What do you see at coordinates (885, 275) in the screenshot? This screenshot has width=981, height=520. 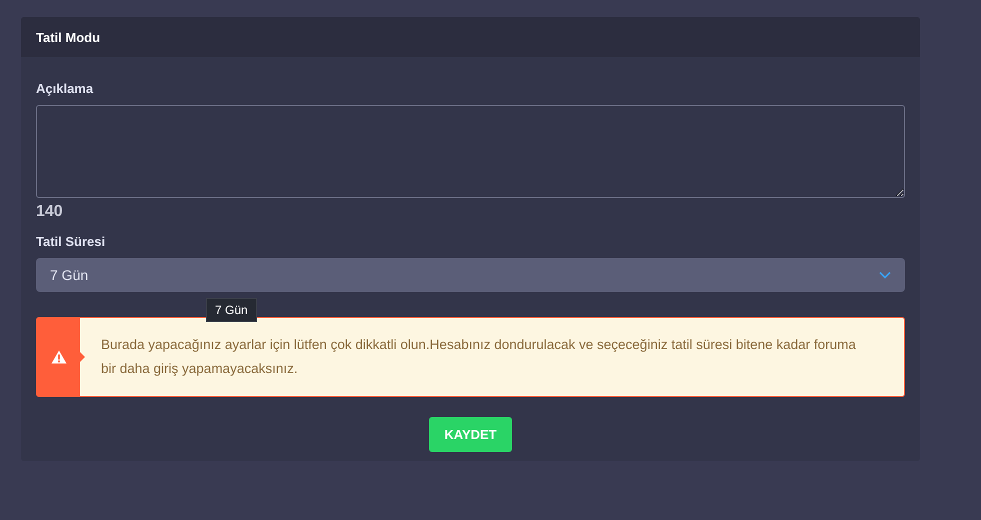 I see `chevron-icon` at bounding box center [885, 275].